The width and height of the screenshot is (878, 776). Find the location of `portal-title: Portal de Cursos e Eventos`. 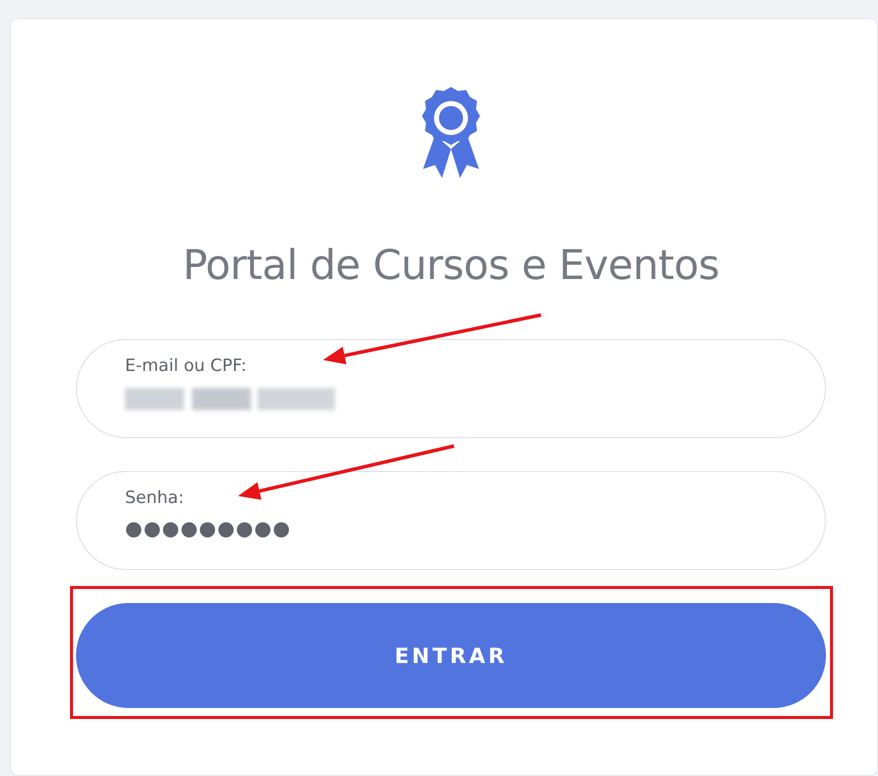

portal-title: Portal de Cursos e Eventos is located at coordinates (451, 265).